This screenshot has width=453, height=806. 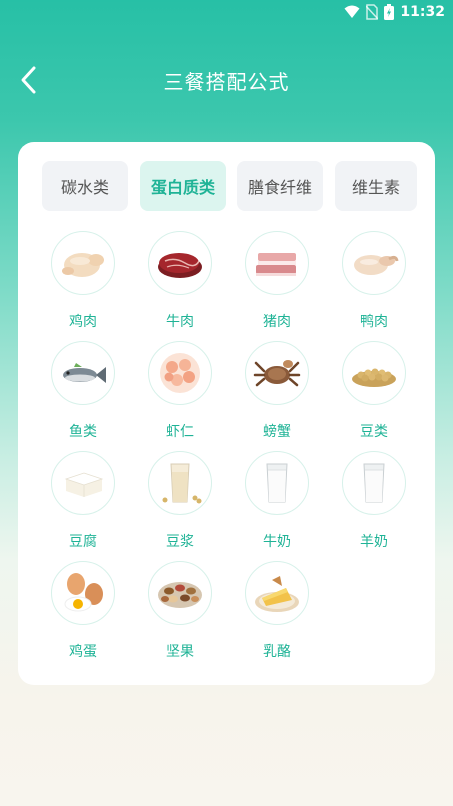 I want to click on food-item-cheese: 乳酪, so click(x=277, y=616).